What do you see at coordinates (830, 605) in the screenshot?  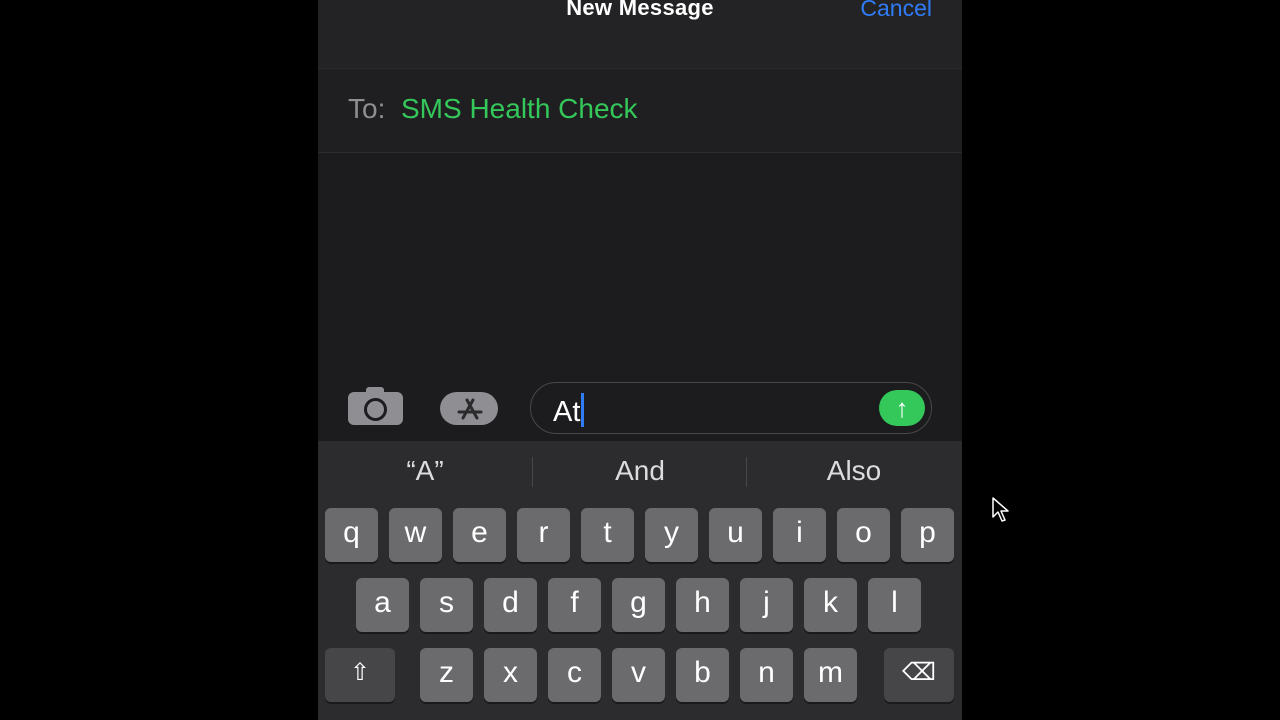 I see `key-k: k` at bounding box center [830, 605].